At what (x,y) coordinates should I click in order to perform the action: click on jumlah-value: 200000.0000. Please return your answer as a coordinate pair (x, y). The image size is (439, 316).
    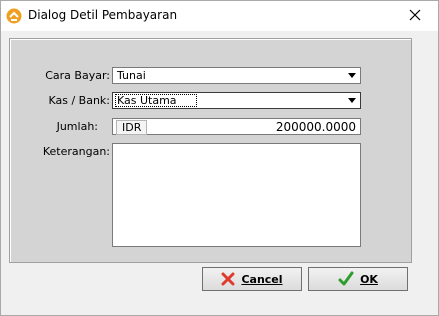
    Looking at the image, I should click on (315, 127).